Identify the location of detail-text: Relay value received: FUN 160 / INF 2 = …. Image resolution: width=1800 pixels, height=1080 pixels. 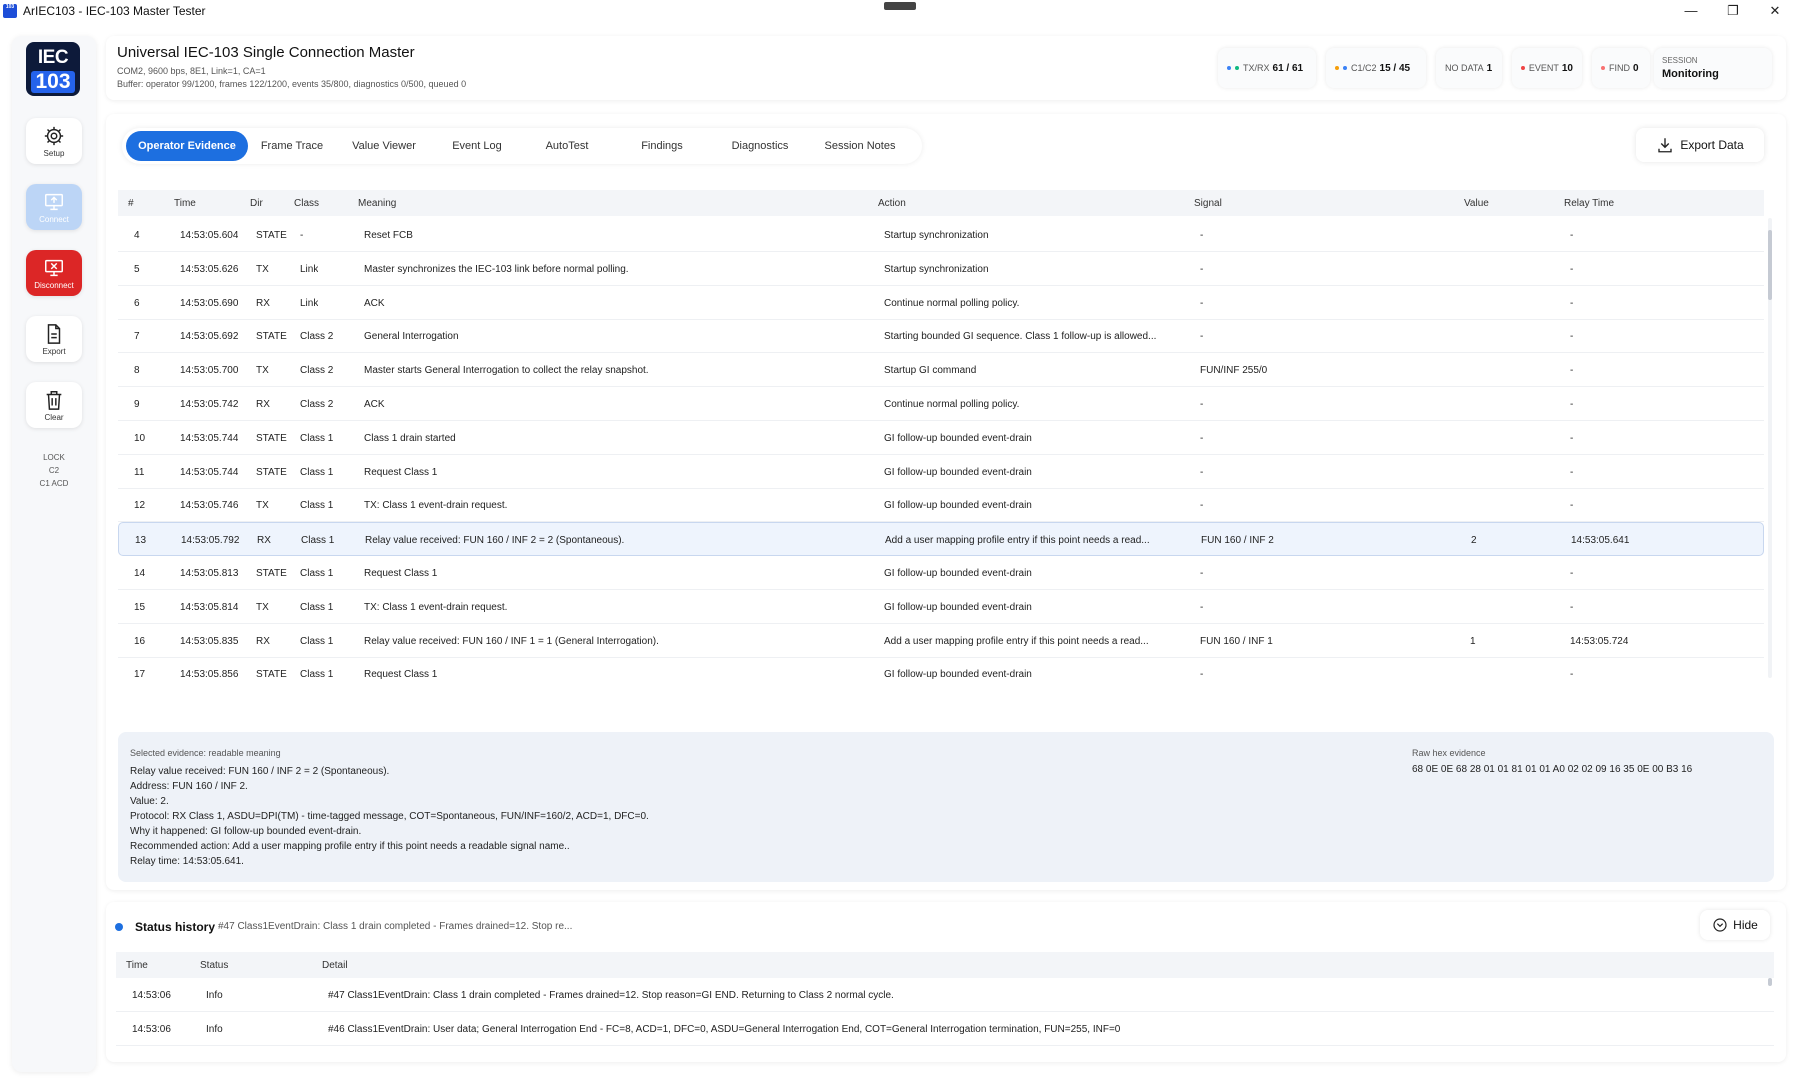
(389, 816).